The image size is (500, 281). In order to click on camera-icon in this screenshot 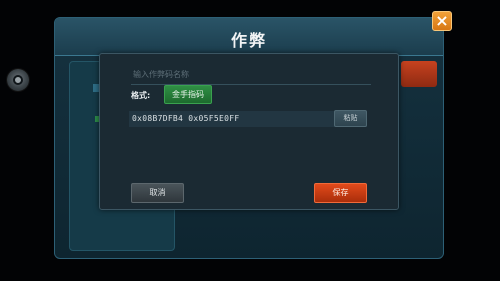, I will do `click(18, 80)`.